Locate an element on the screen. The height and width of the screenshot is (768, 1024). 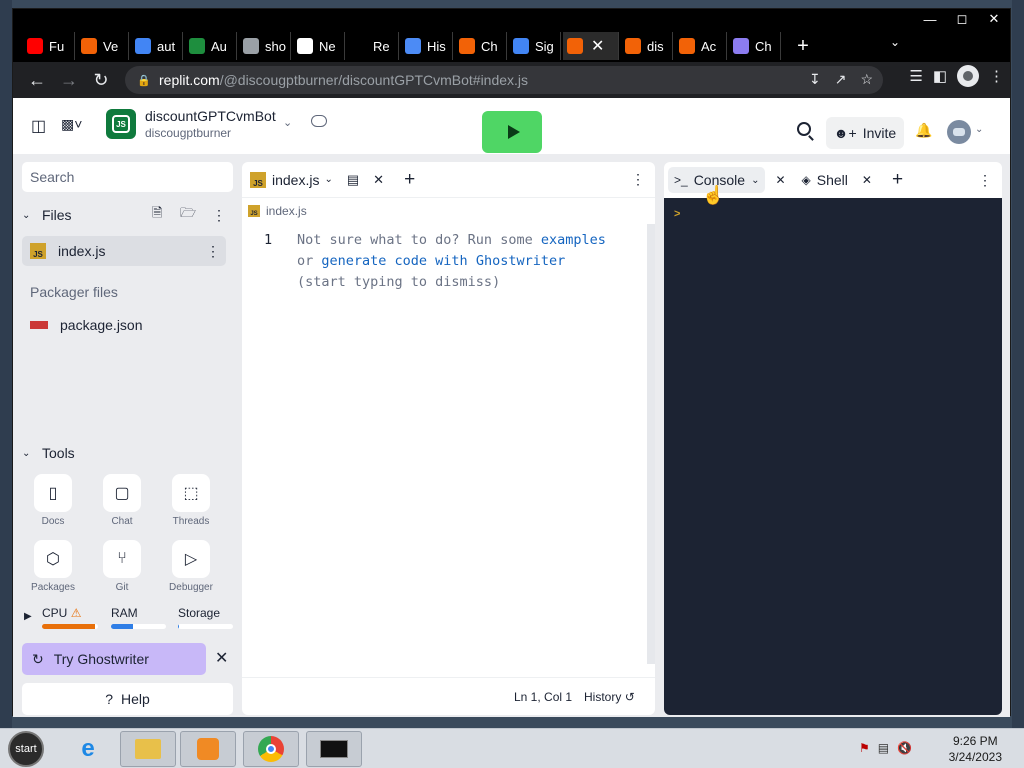
sidebar-toggle-icon: ◫ is located at coordinates (38, 126).